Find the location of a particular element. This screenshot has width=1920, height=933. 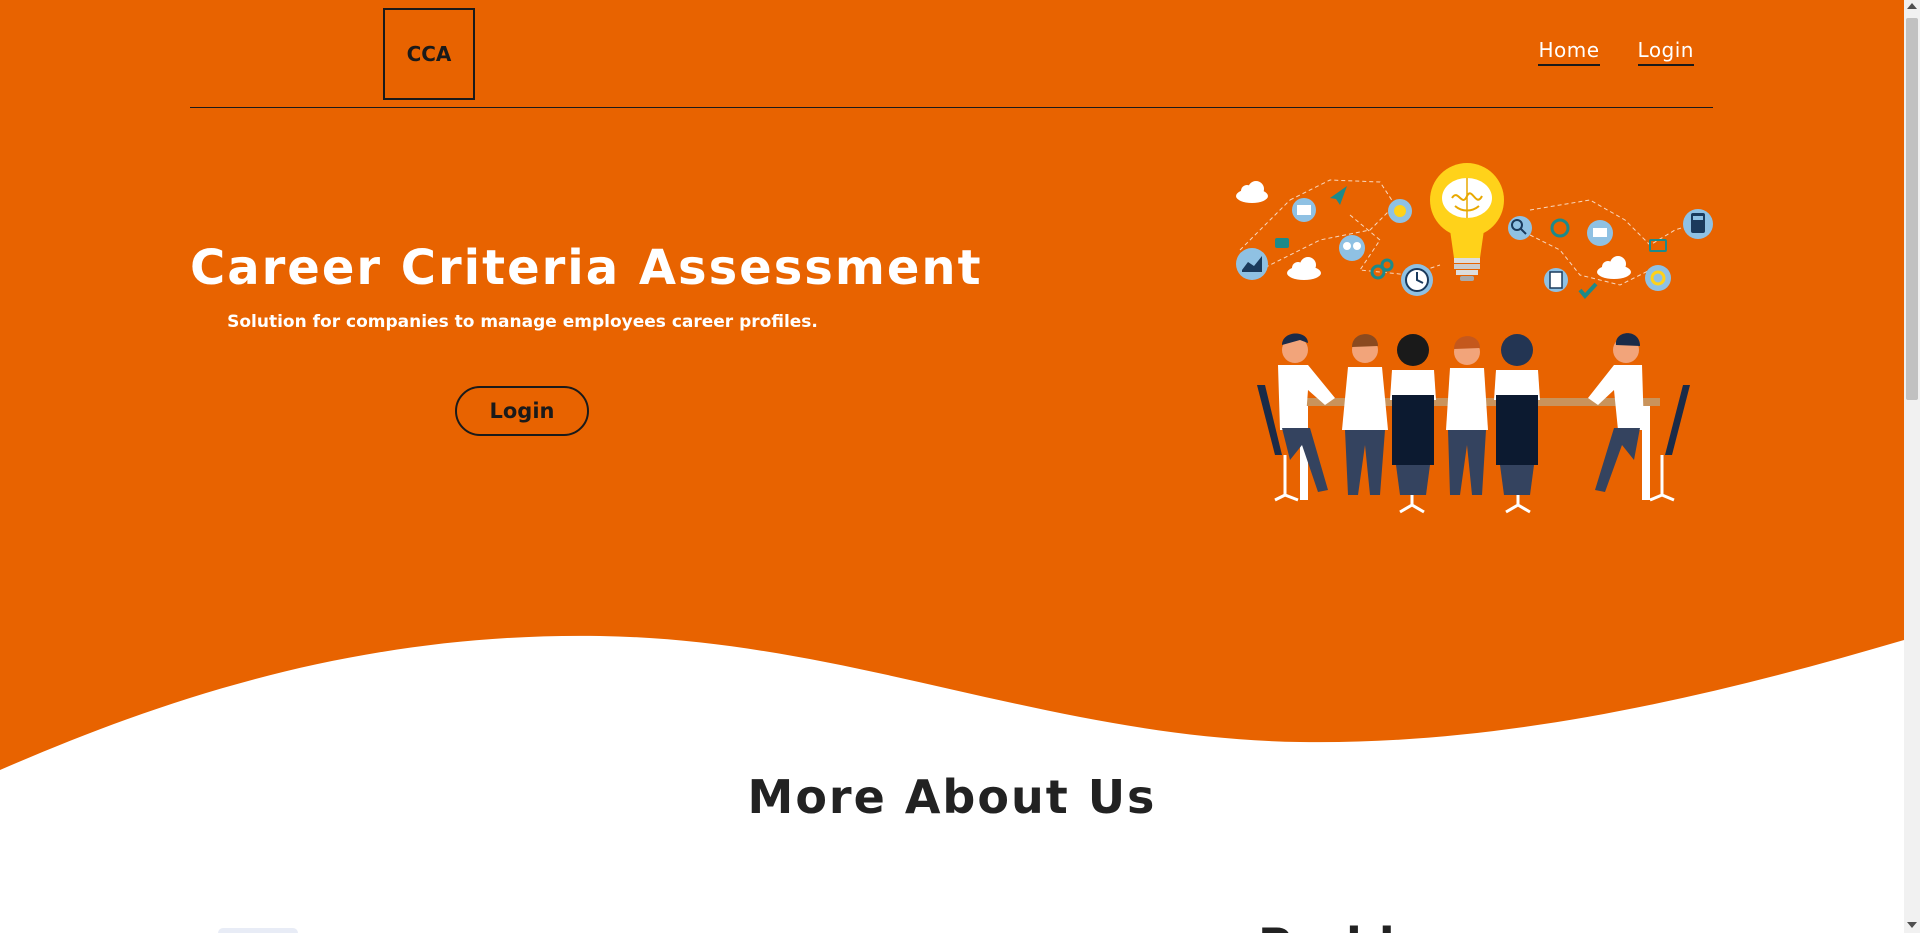

nav-link-login: Login is located at coordinates (1665, 52).